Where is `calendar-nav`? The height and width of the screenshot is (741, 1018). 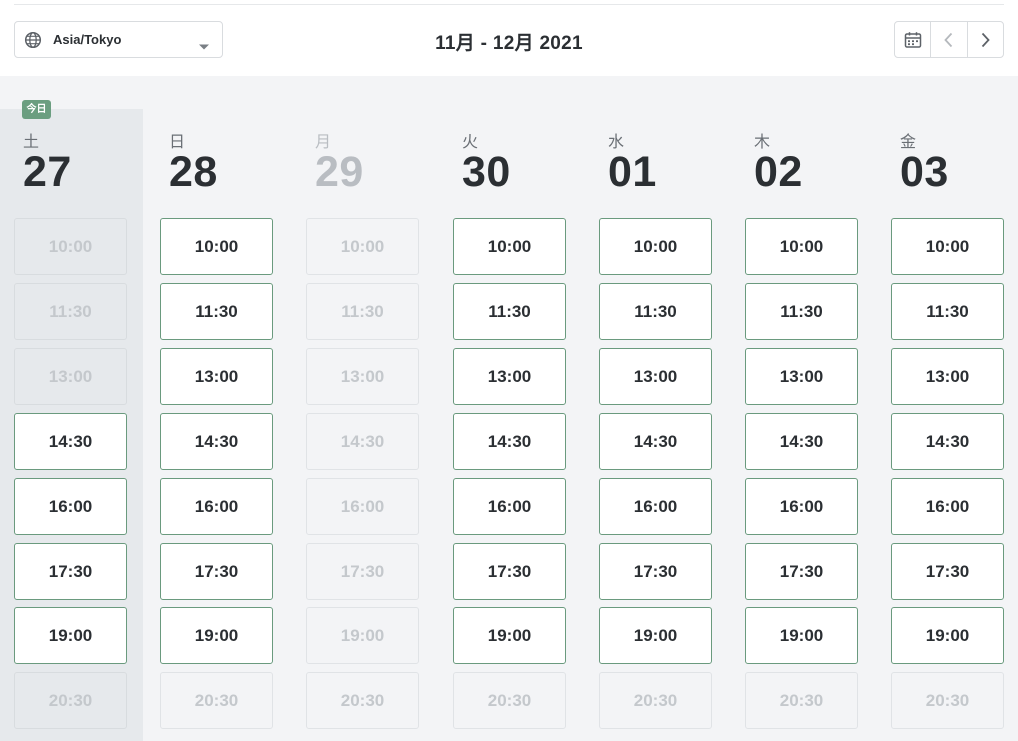 calendar-nav is located at coordinates (949, 39).